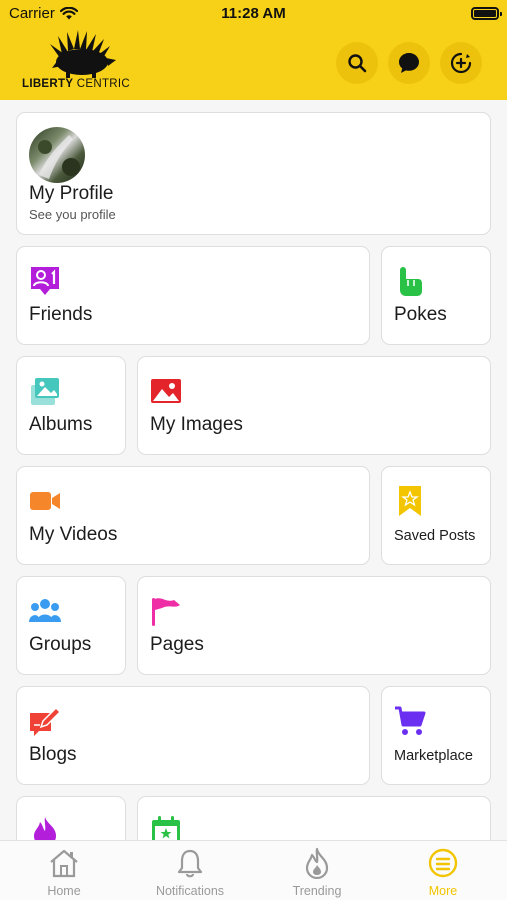 This screenshot has height=900, width=507. I want to click on tab-home-label: Home, so click(64, 891).